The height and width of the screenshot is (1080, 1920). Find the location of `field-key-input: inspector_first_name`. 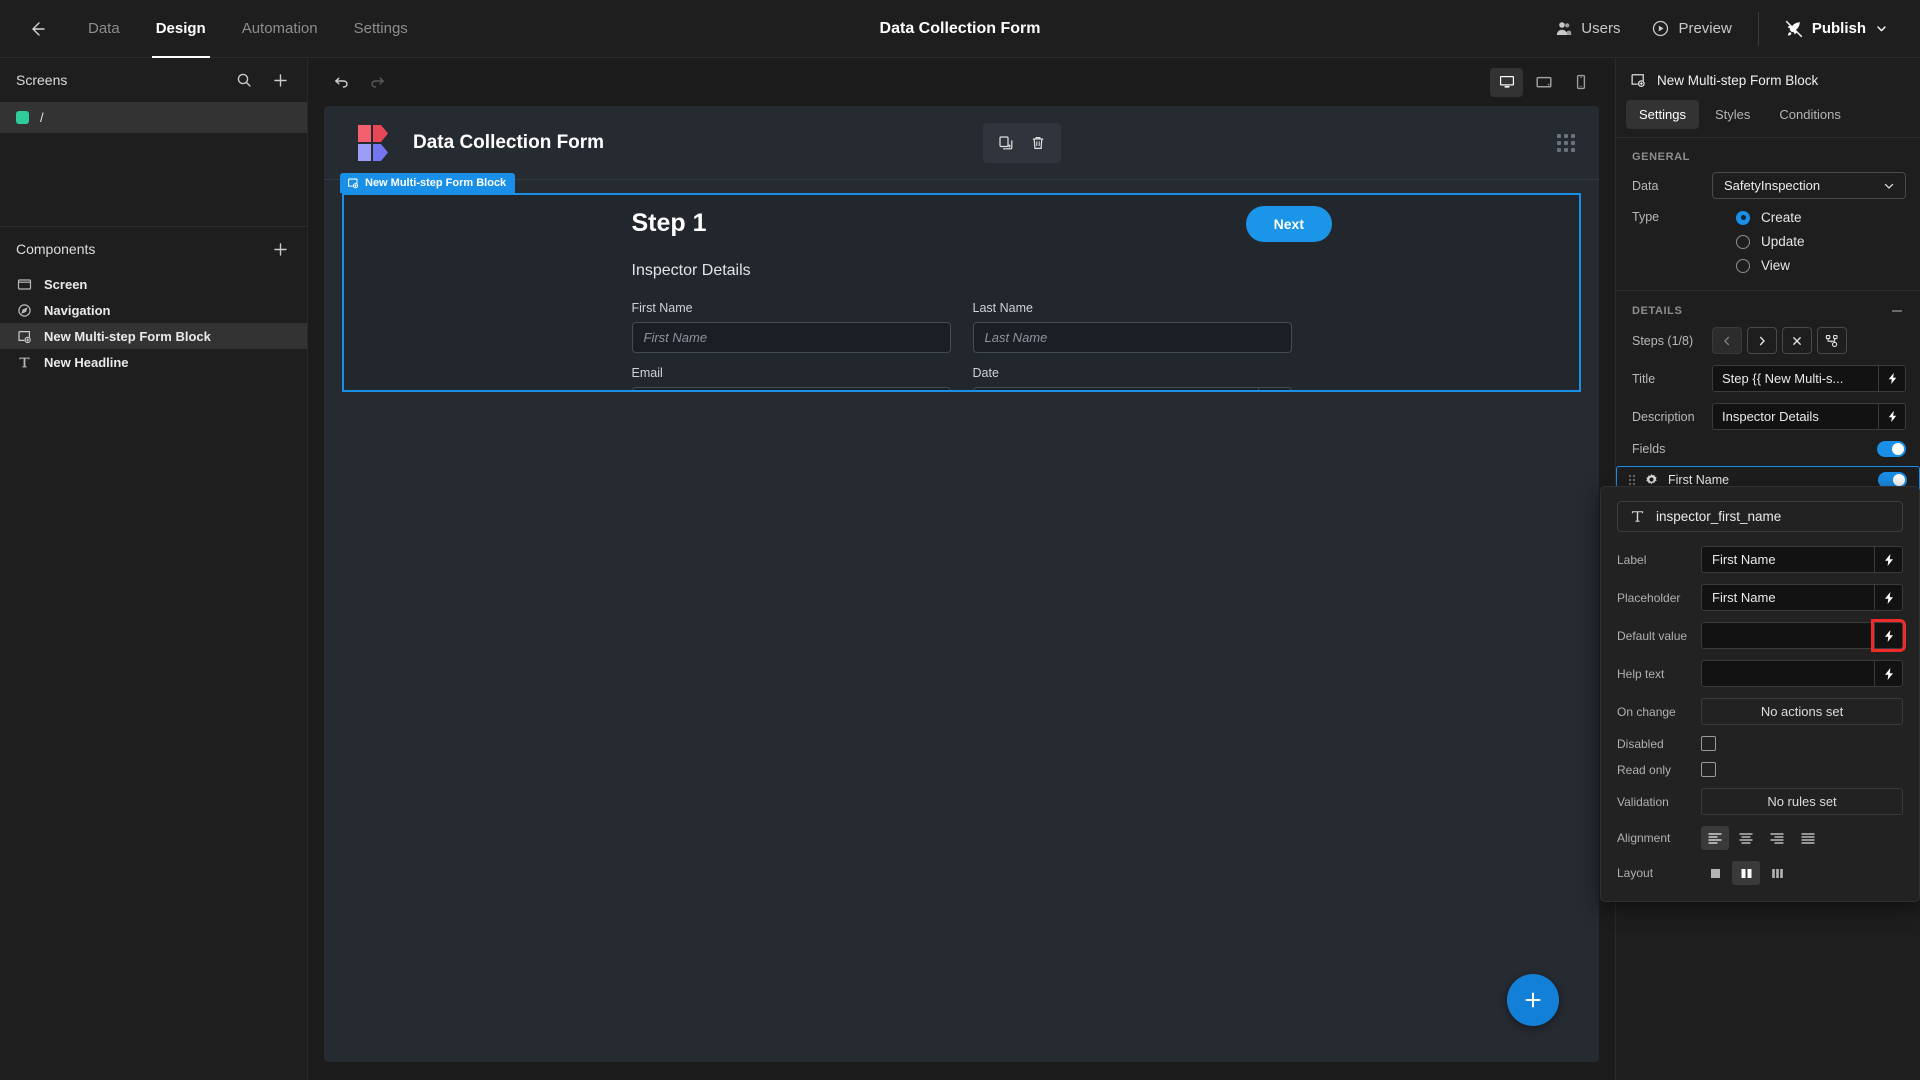

field-key-input: inspector_first_name is located at coordinates (1760, 516).